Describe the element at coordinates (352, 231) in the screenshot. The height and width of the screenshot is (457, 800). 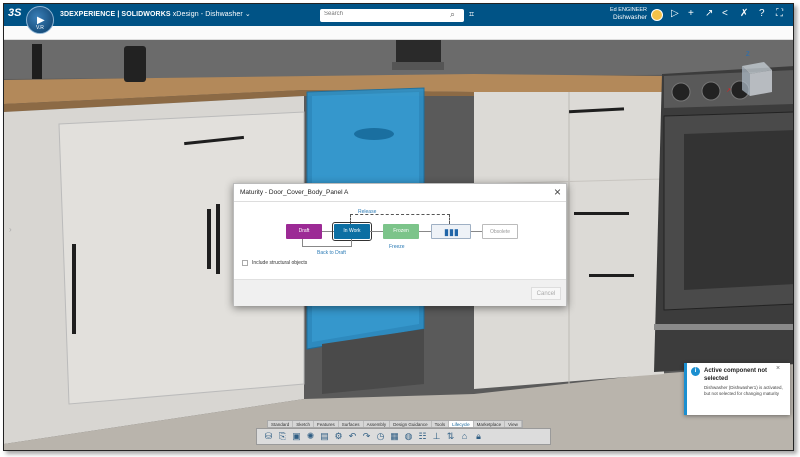
I see `state-in-work: In Work` at that location.